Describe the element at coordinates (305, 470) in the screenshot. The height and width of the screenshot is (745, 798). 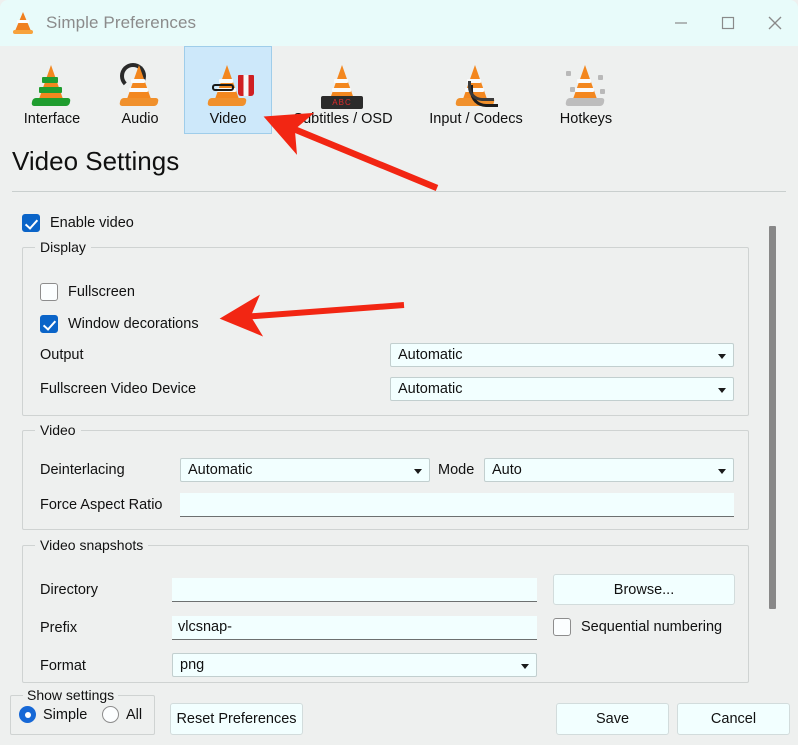
I see `deinterlacing-combobox: Automatic` at that location.